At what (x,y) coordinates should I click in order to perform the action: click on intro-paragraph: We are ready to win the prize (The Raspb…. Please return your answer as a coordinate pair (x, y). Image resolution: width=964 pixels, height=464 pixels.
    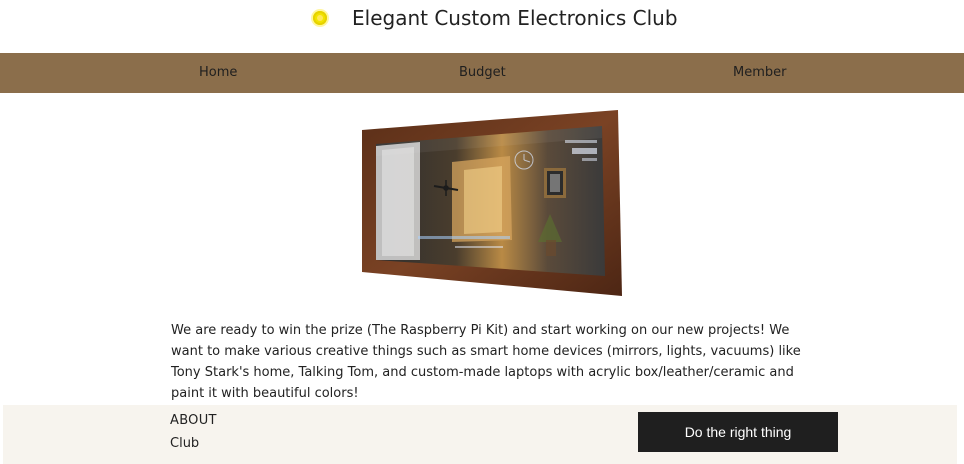
    Looking at the image, I should click on (486, 362).